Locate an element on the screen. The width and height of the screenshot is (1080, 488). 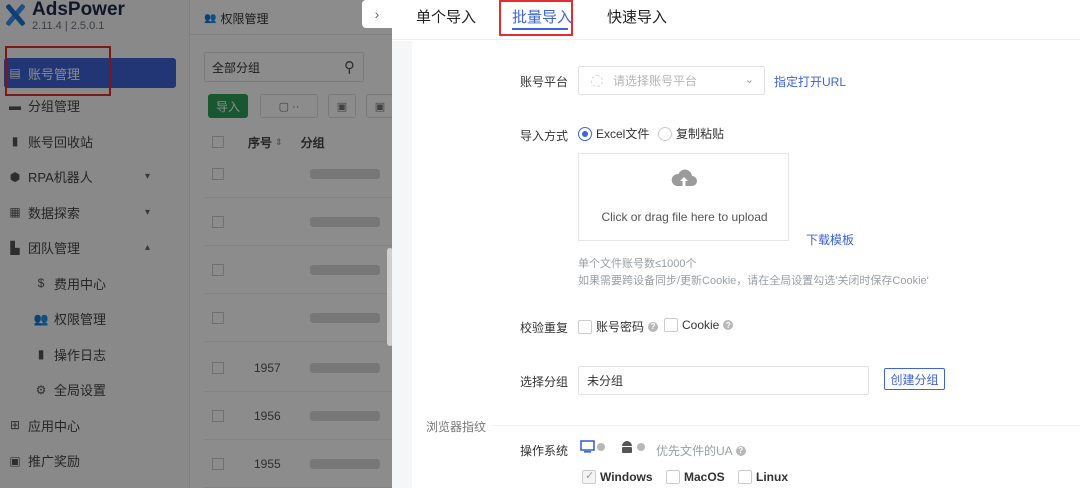
grid-icon: ⊞ is located at coordinates (15, 425).